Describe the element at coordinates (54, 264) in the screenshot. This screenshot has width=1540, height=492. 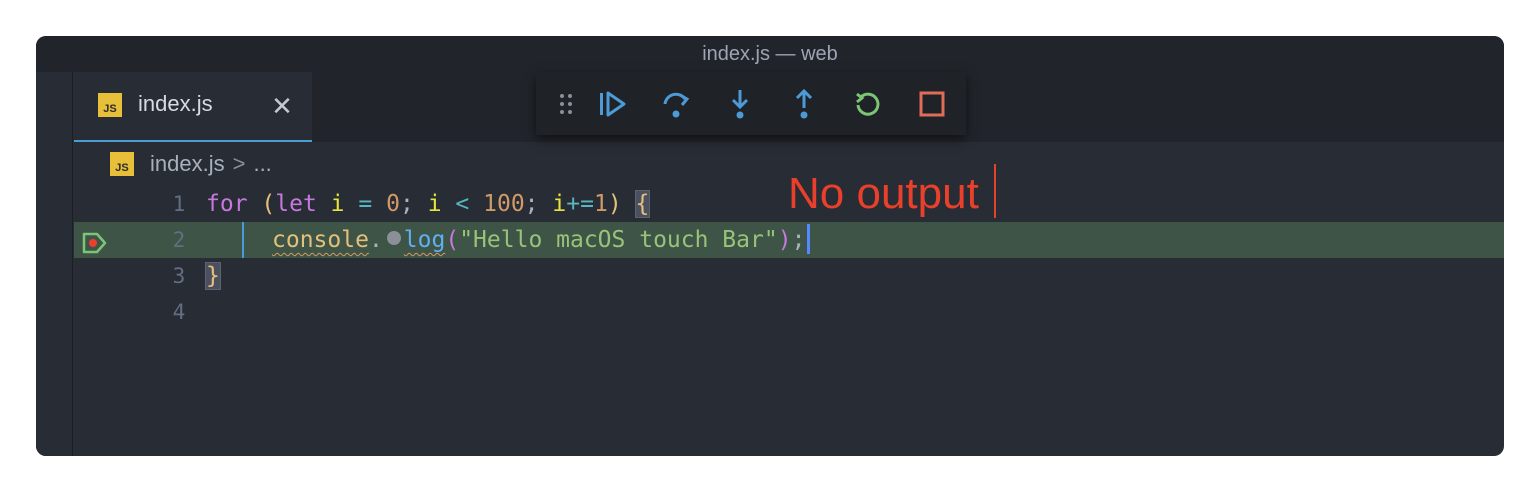
I see `activity-rail` at that location.